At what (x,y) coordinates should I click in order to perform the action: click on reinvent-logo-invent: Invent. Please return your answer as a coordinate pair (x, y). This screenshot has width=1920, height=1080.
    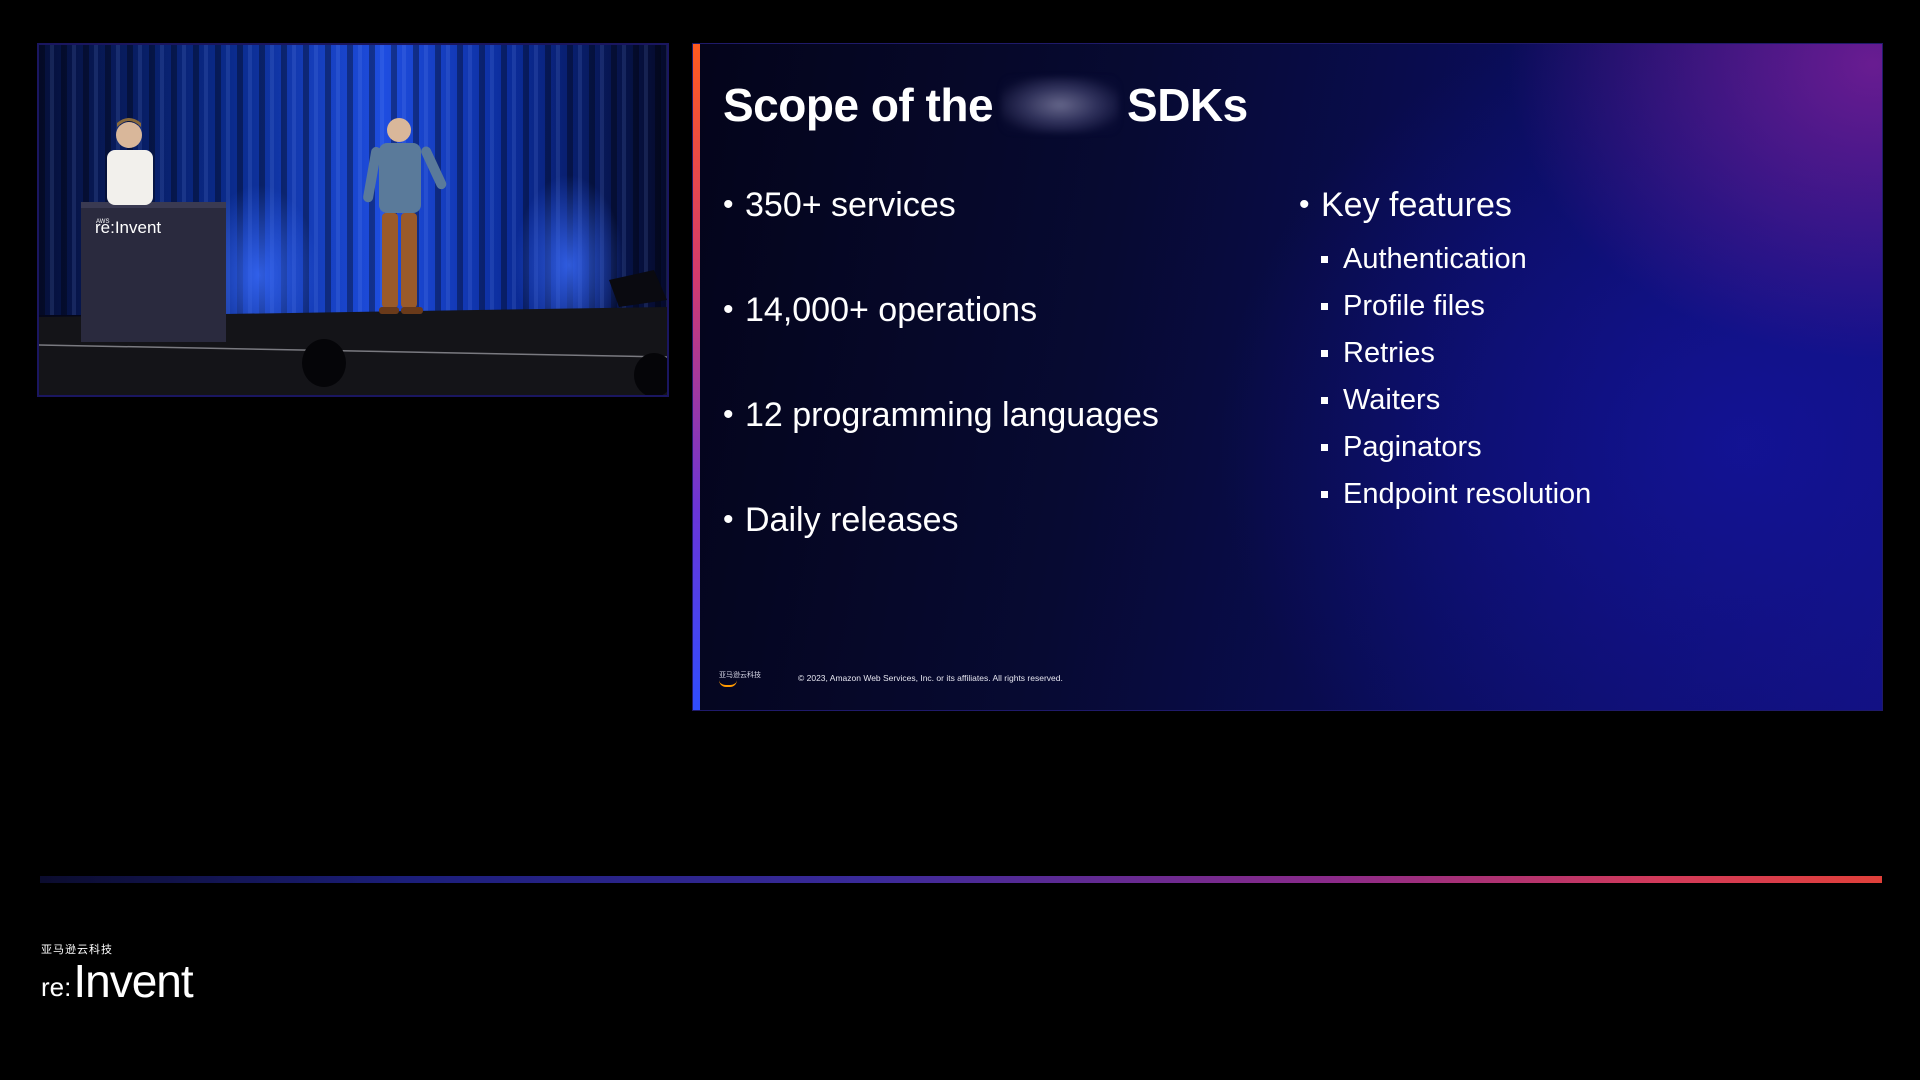
    Looking at the image, I should click on (133, 981).